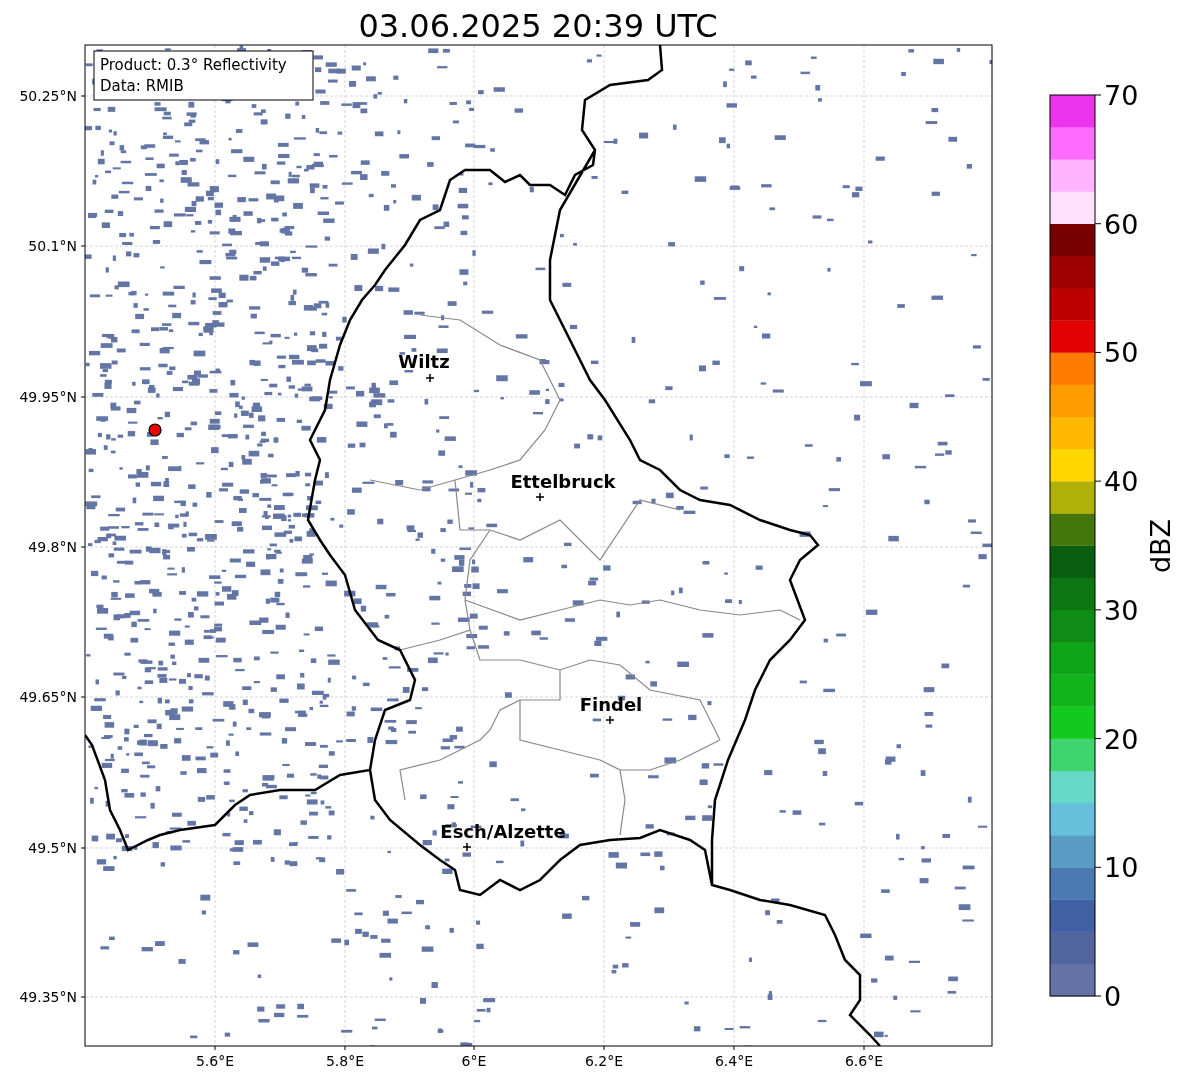  What do you see at coordinates (1121, 610) in the screenshot?
I see `colorbar-tick-label: 30` at bounding box center [1121, 610].